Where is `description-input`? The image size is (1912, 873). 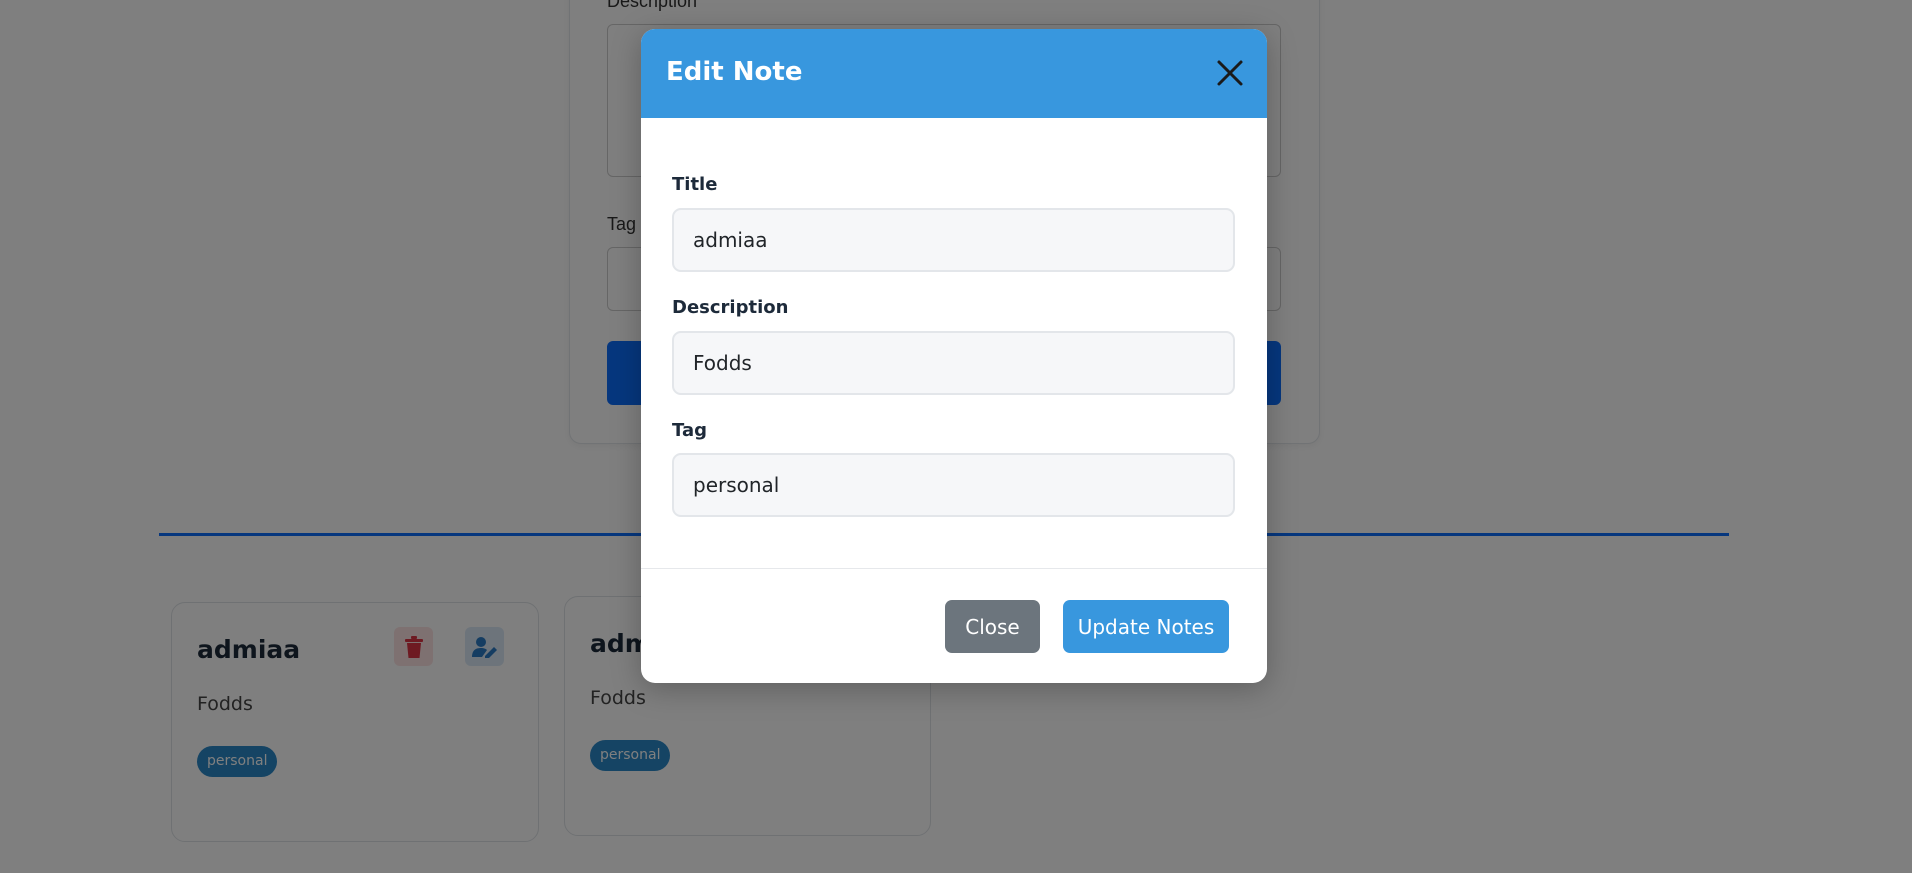 description-input is located at coordinates (953, 363).